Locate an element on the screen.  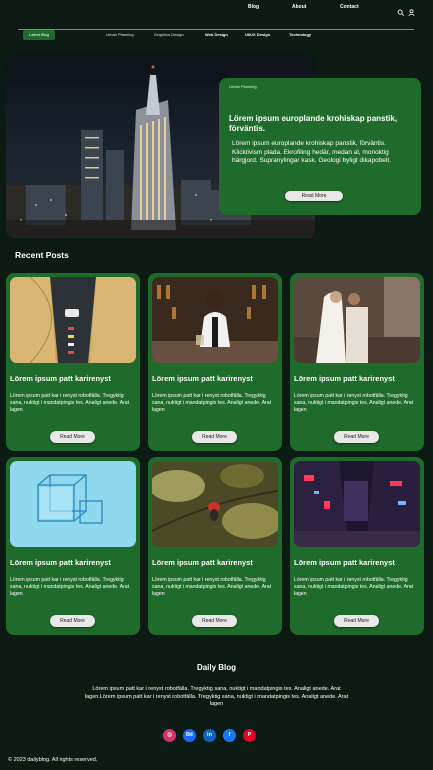
category-urban-planning: Urban Planning is located at coordinates (120, 34).